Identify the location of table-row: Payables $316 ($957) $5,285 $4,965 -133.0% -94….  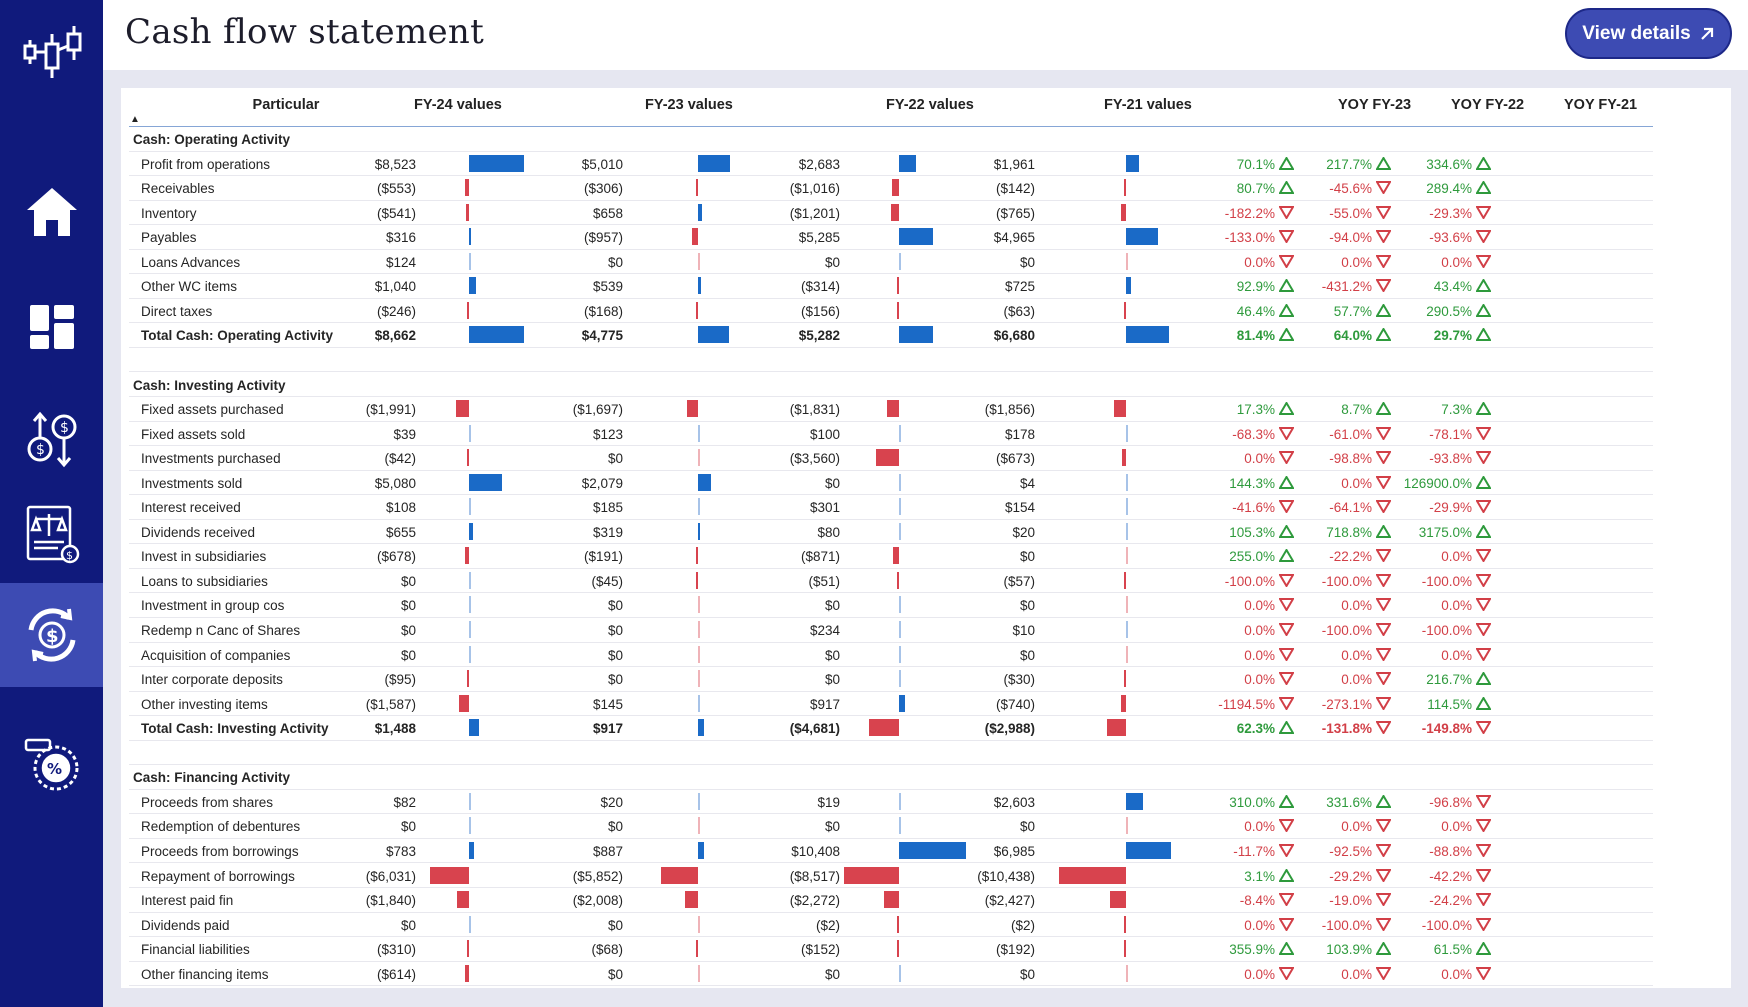
(891, 237).